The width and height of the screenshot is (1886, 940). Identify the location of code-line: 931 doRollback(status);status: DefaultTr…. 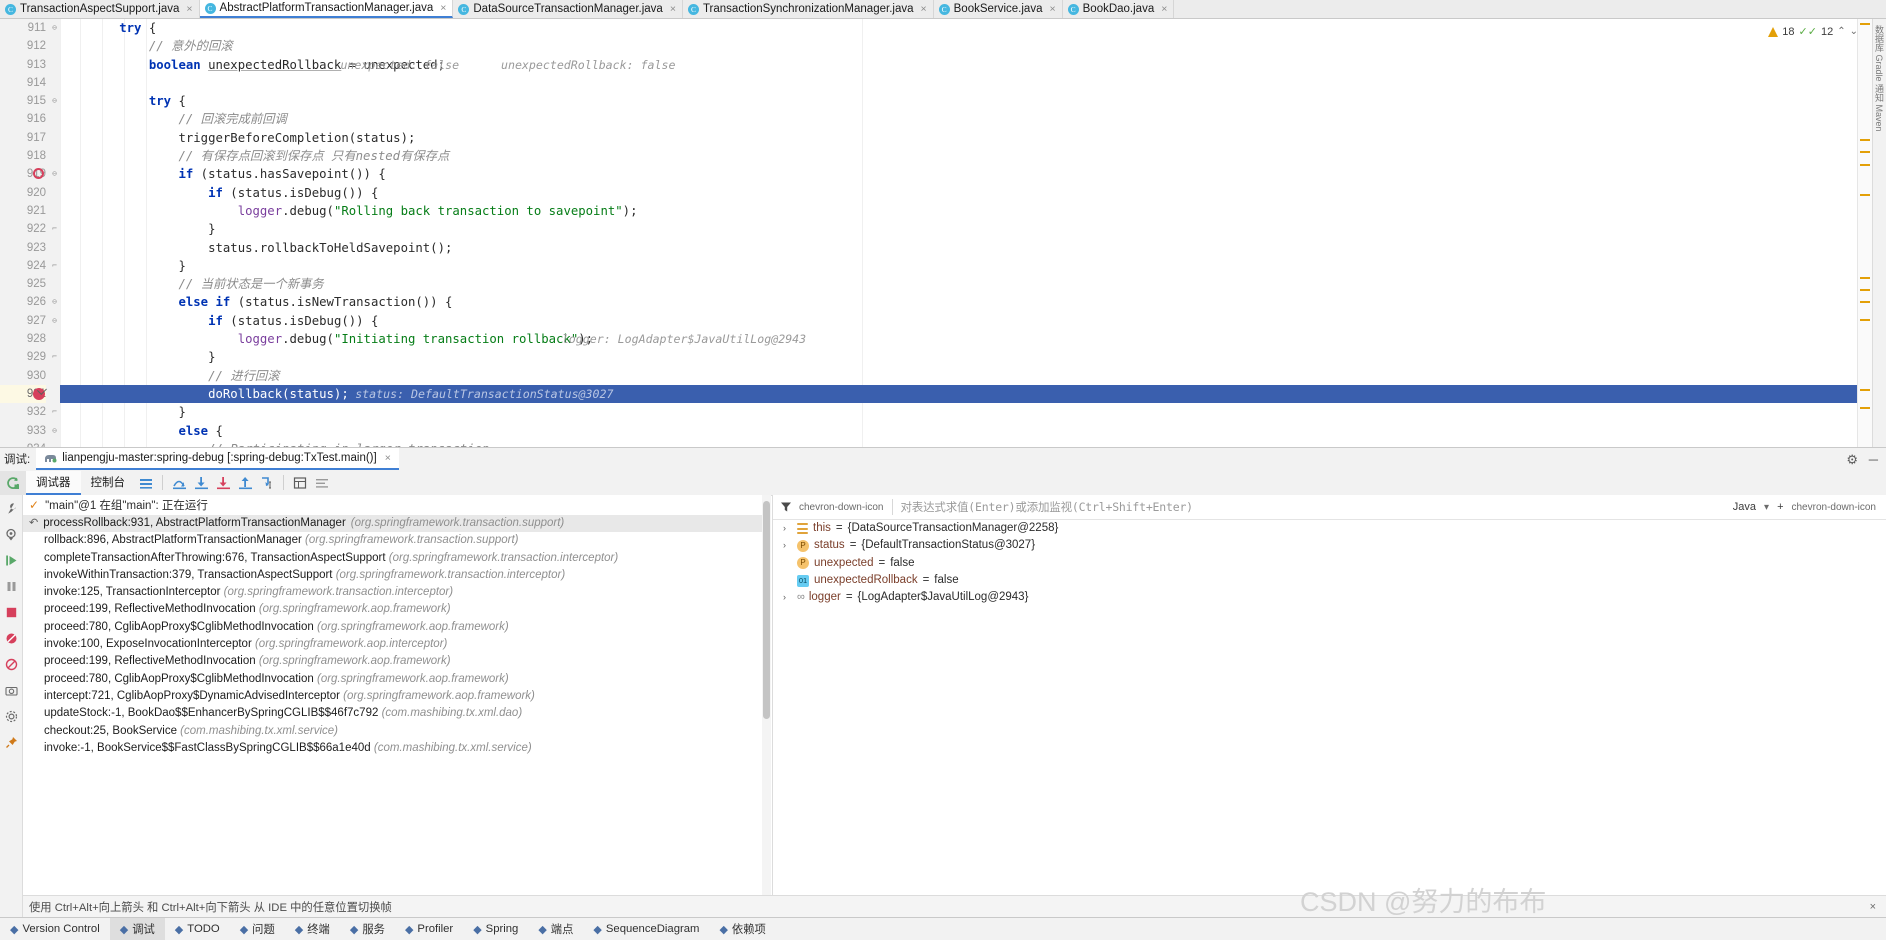
(943, 394).